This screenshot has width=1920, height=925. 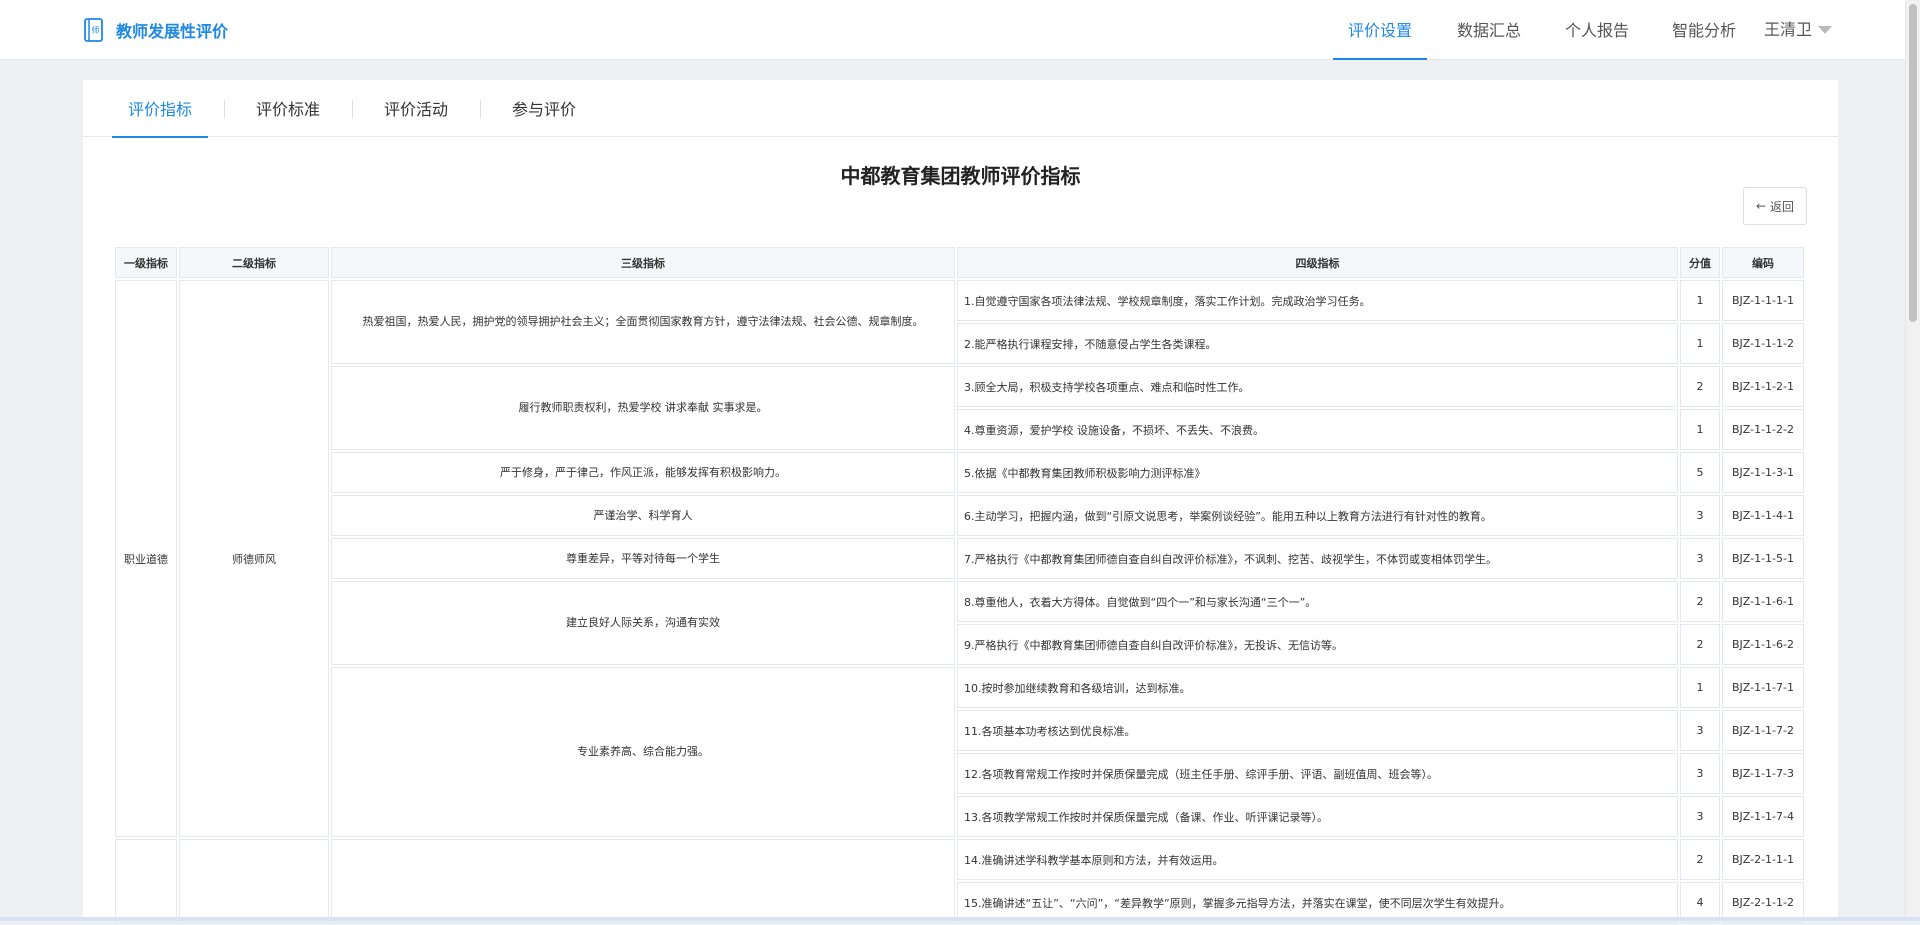 I want to click on code-cell: BJZ-1-1-7-2, so click(x=1763, y=730).